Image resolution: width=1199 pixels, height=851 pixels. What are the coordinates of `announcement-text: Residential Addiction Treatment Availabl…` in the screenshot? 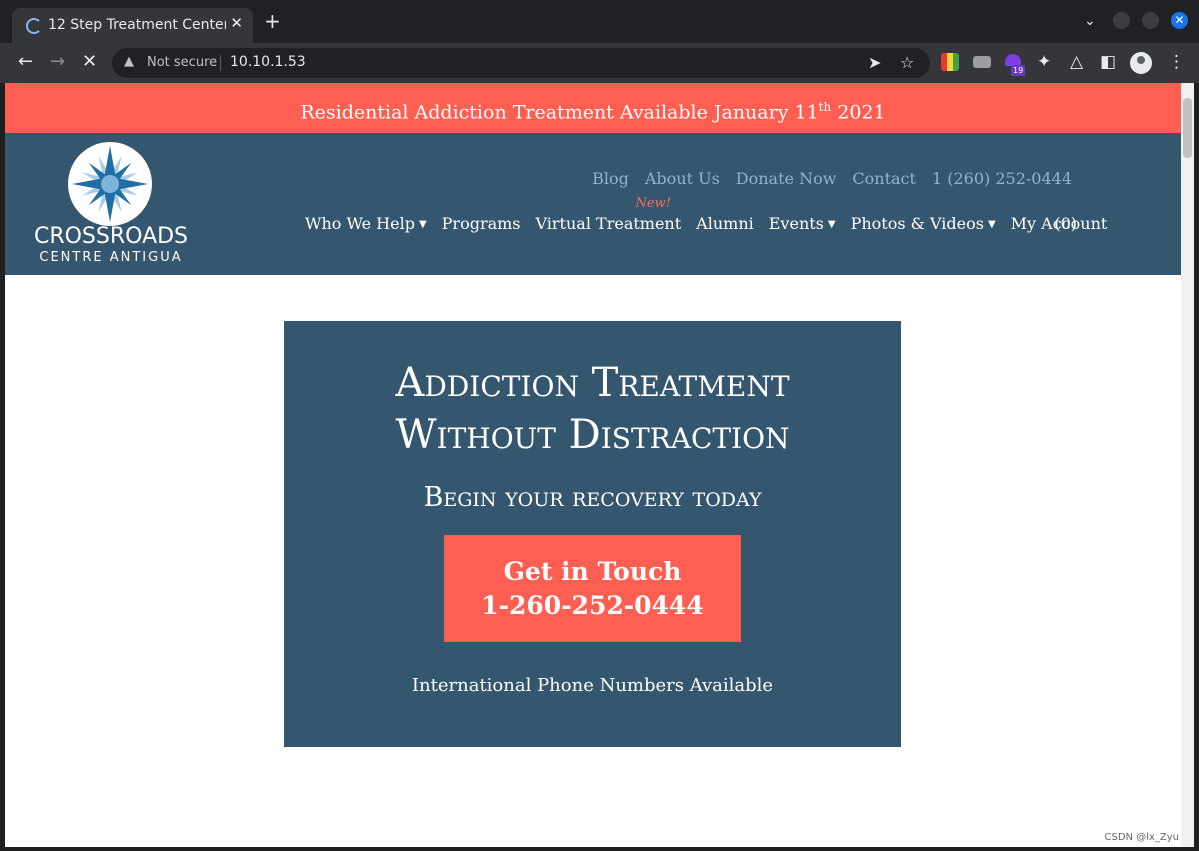 It's located at (559, 112).